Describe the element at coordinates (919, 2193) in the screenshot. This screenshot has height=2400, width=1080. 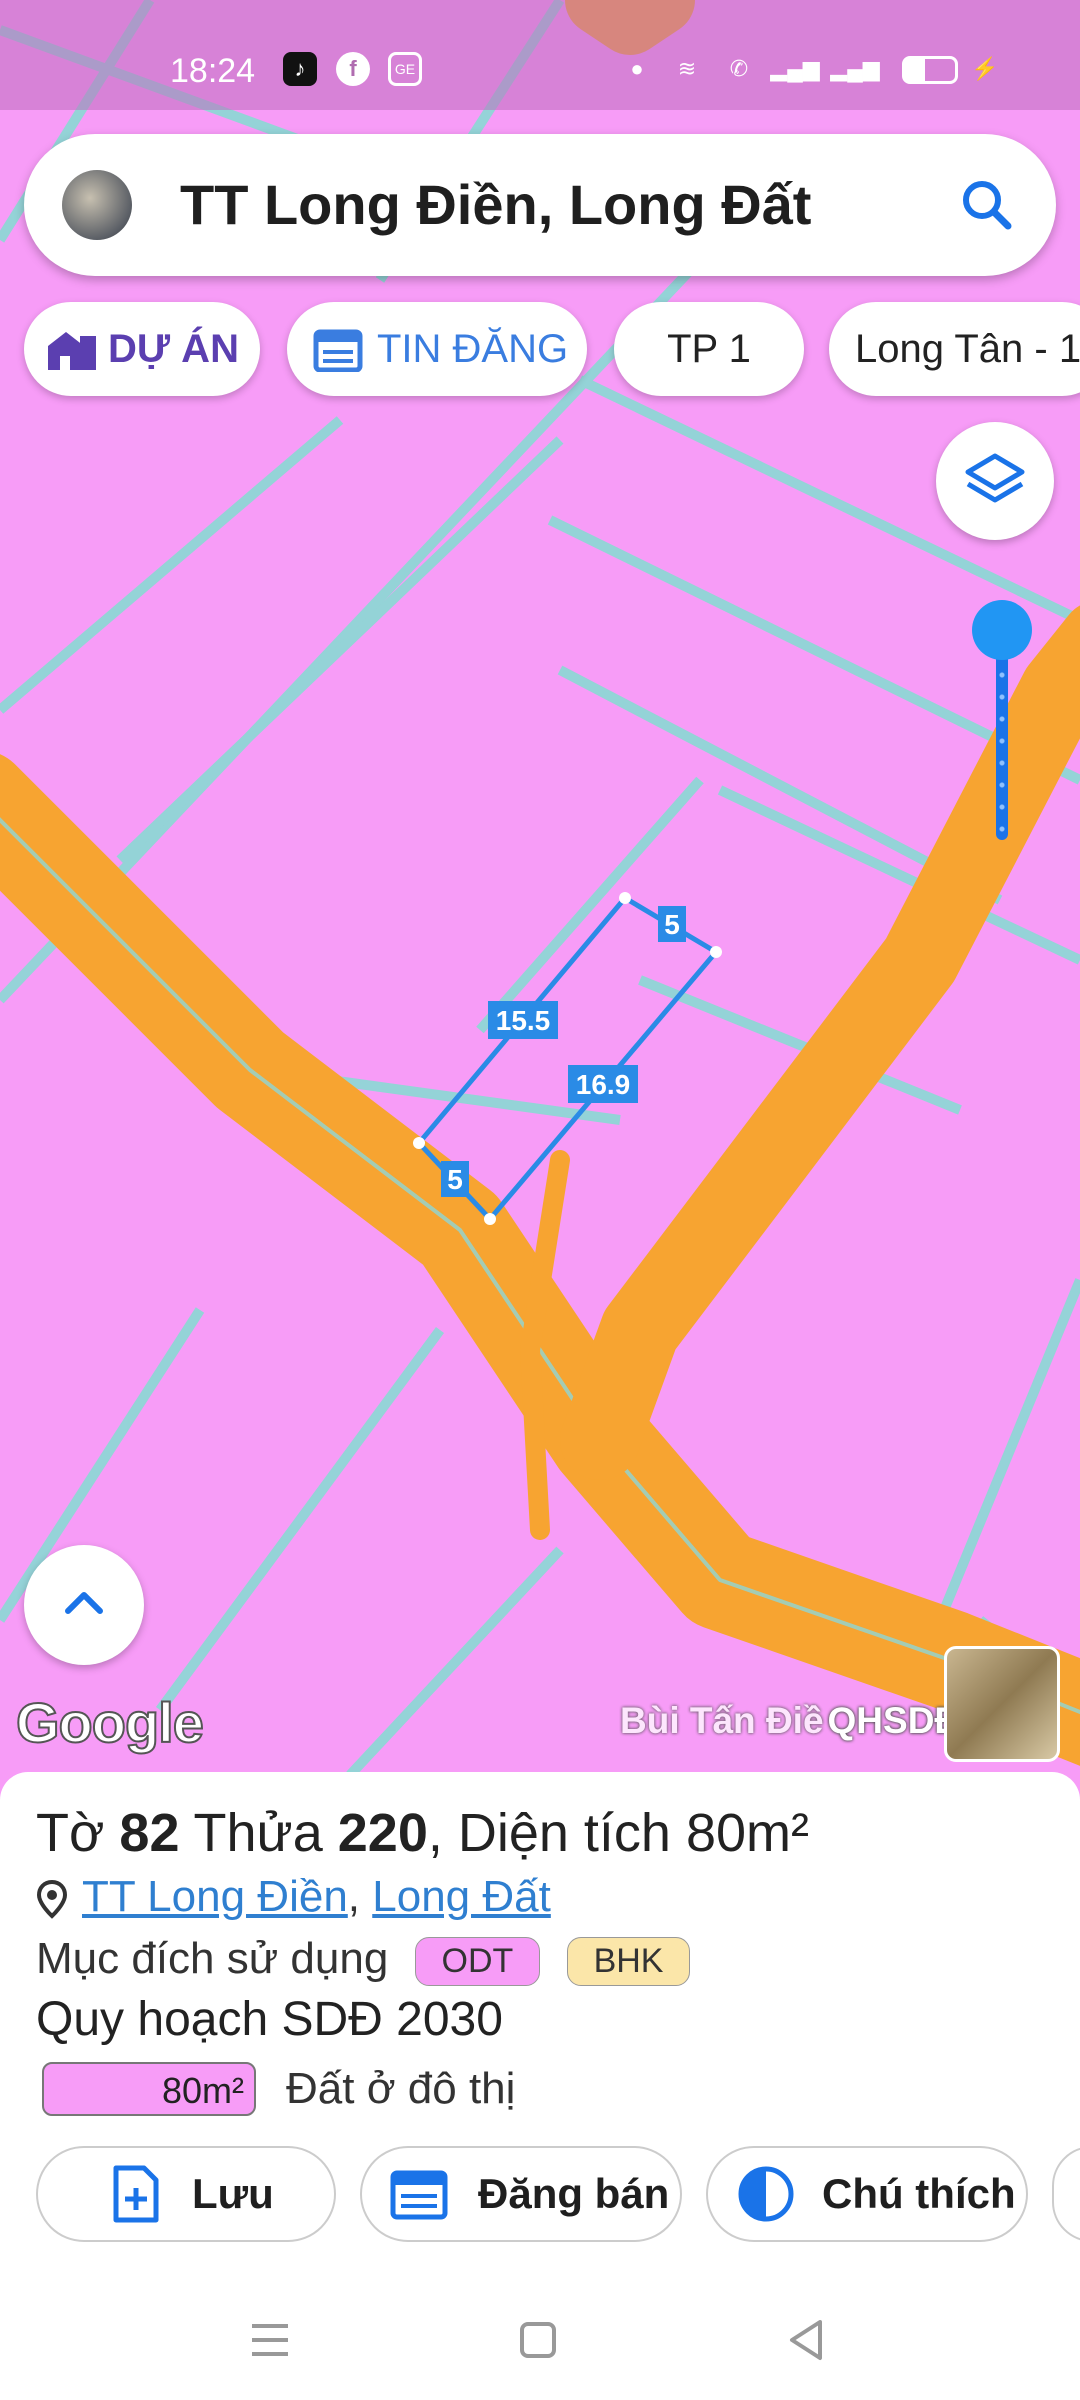
I see `legend-button-label: Chú thích` at that location.